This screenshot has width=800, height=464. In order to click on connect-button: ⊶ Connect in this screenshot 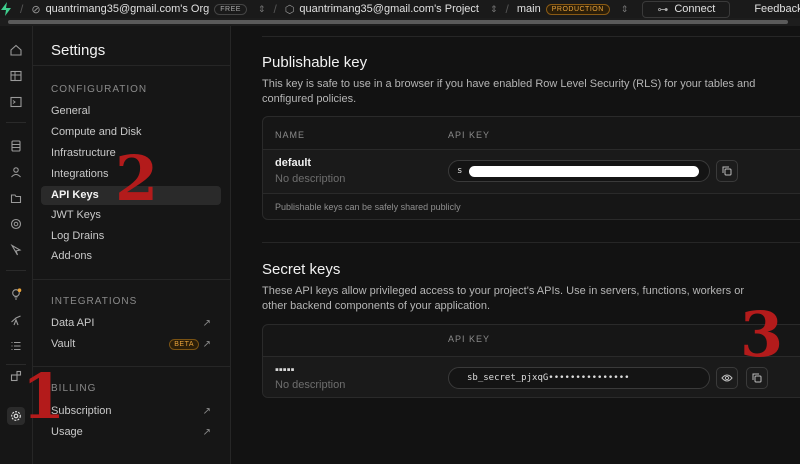, I will do `click(686, 9)`.